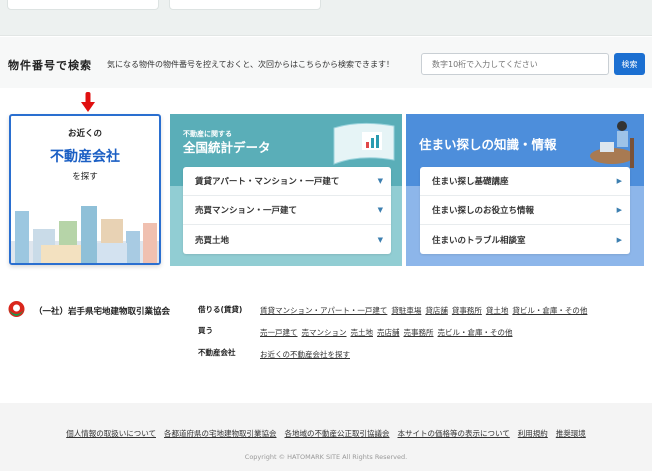 Image resolution: width=652 pixels, height=471 pixels. Describe the element at coordinates (85, 157) in the screenshot. I see `nearby-line2: 不動産会社` at that location.